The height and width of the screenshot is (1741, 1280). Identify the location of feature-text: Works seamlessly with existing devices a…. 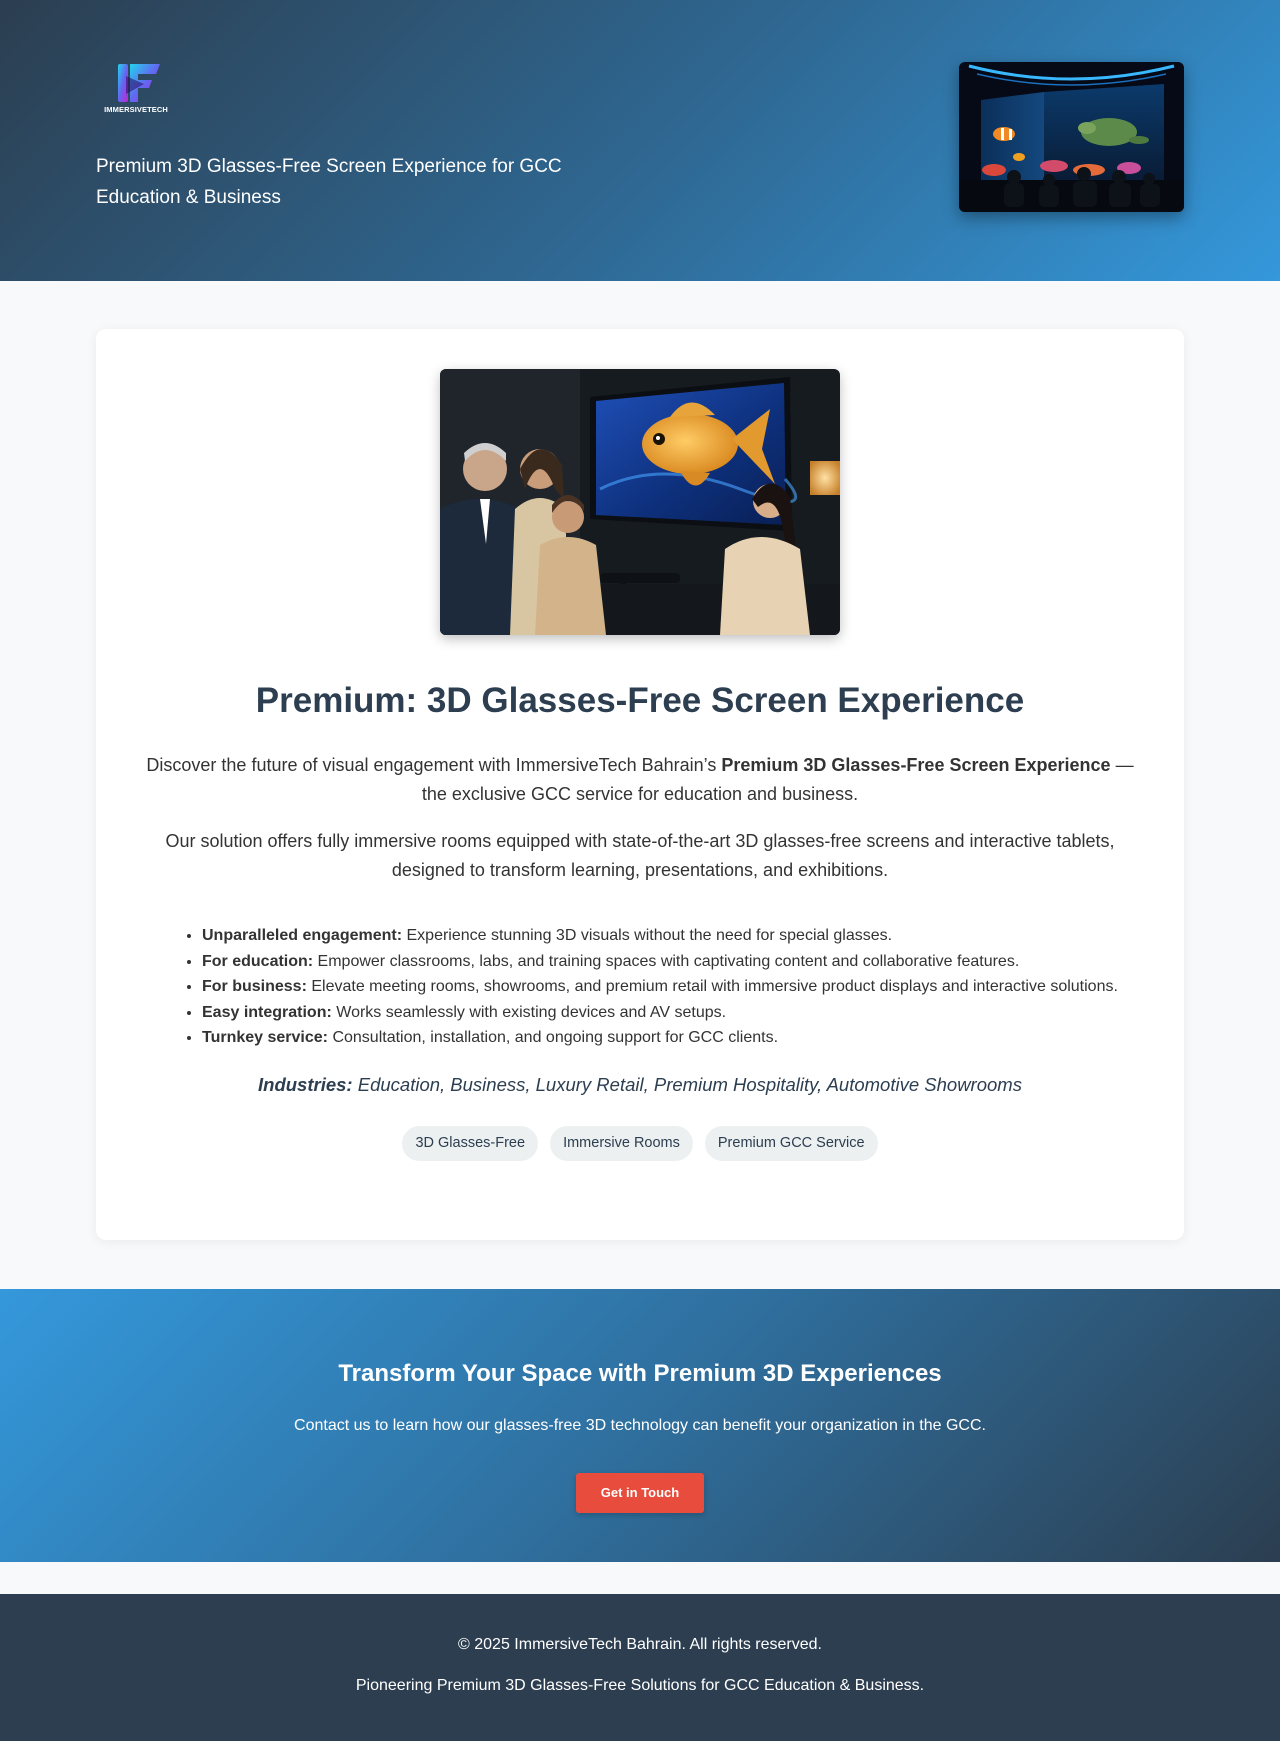
(529, 1012).